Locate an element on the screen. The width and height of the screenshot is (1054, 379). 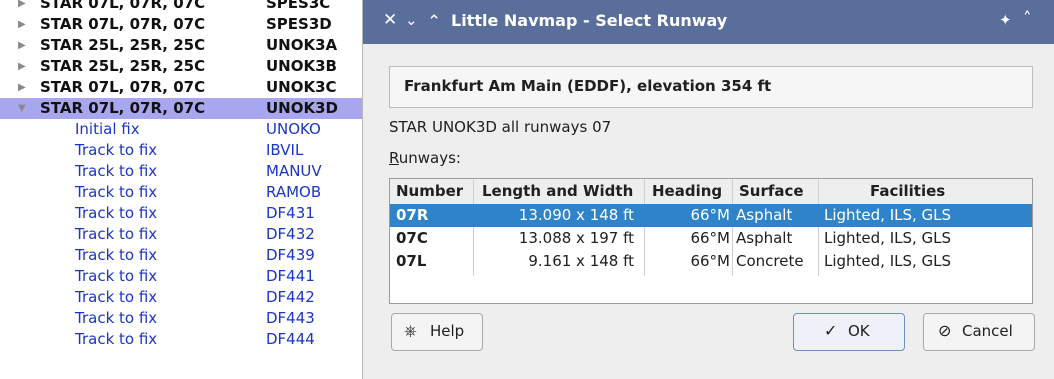
tree-row: ▶ STAR 07L, 07R, 07C SPES3D is located at coordinates (181, 24).